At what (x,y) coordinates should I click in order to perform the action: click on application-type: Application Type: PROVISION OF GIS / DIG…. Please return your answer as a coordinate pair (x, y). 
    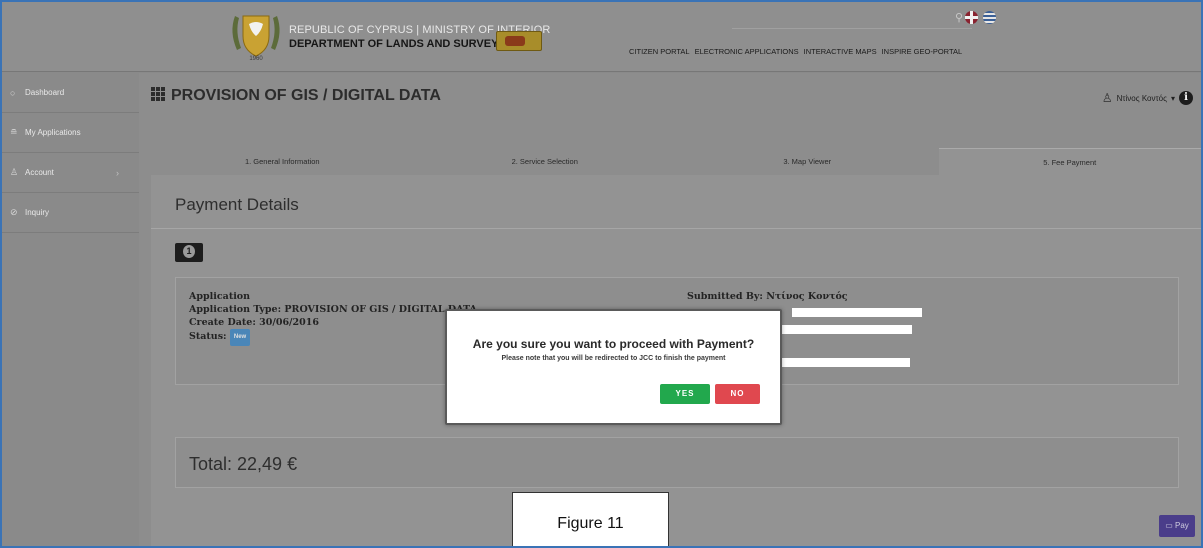
    Looking at the image, I should click on (333, 309).